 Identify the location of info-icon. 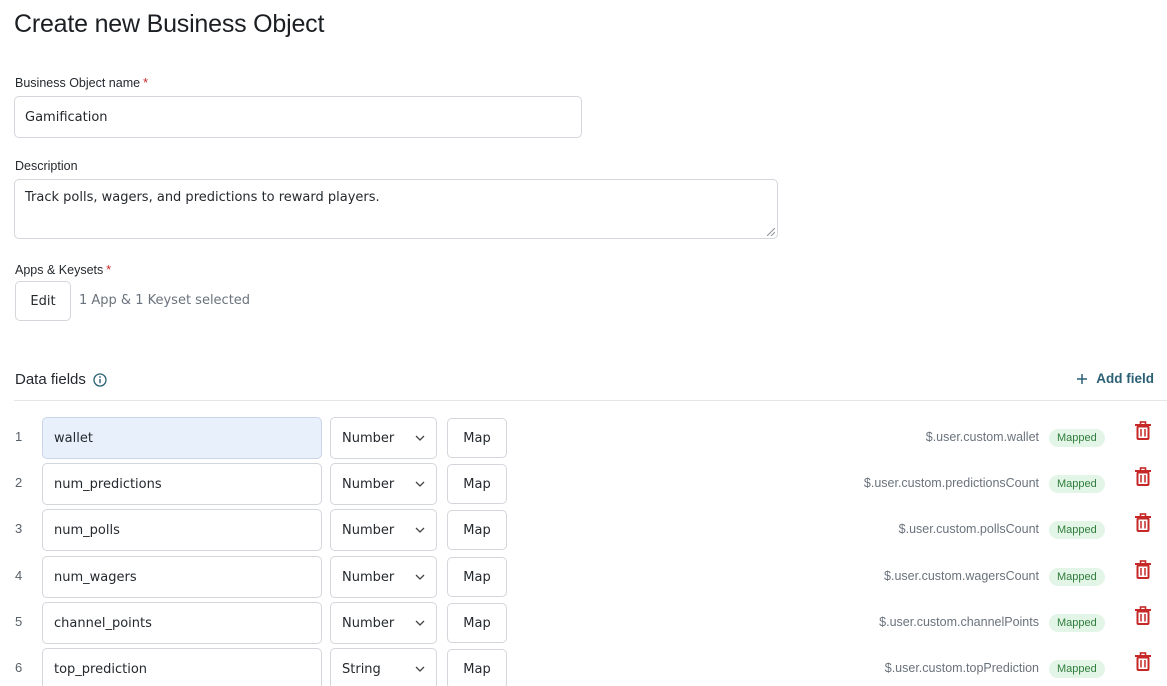
(100, 379).